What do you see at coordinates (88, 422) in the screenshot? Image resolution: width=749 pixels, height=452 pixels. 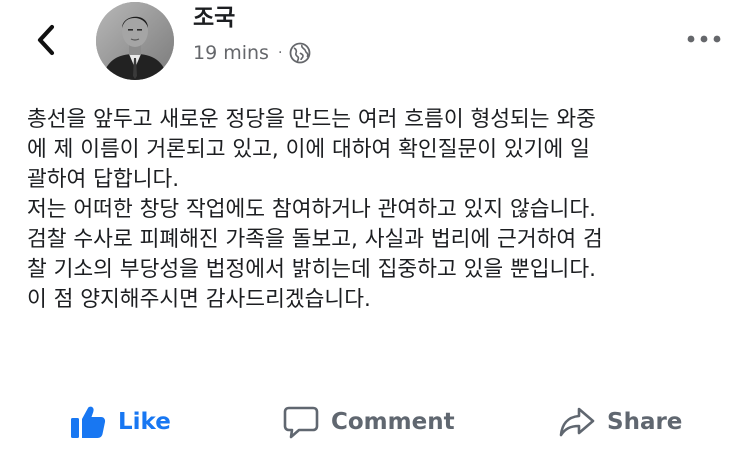 I see `thumbs-up-icon` at bounding box center [88, 422].